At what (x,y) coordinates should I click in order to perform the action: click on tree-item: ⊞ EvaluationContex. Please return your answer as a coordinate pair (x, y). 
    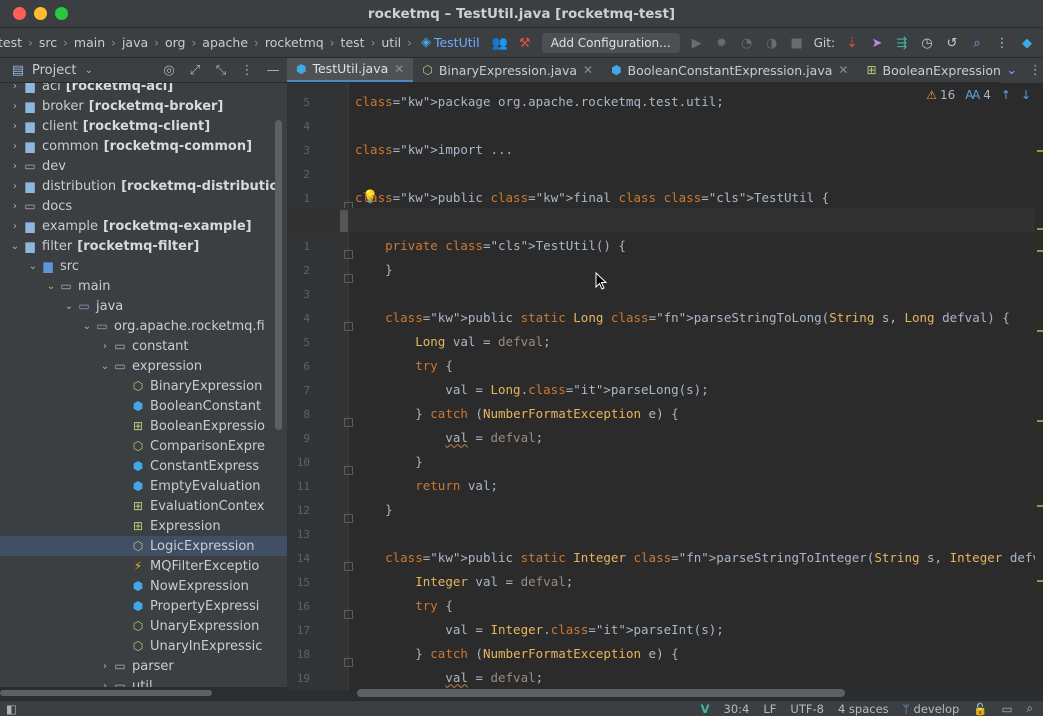
    Looking at the image, I should click on (143, 506).